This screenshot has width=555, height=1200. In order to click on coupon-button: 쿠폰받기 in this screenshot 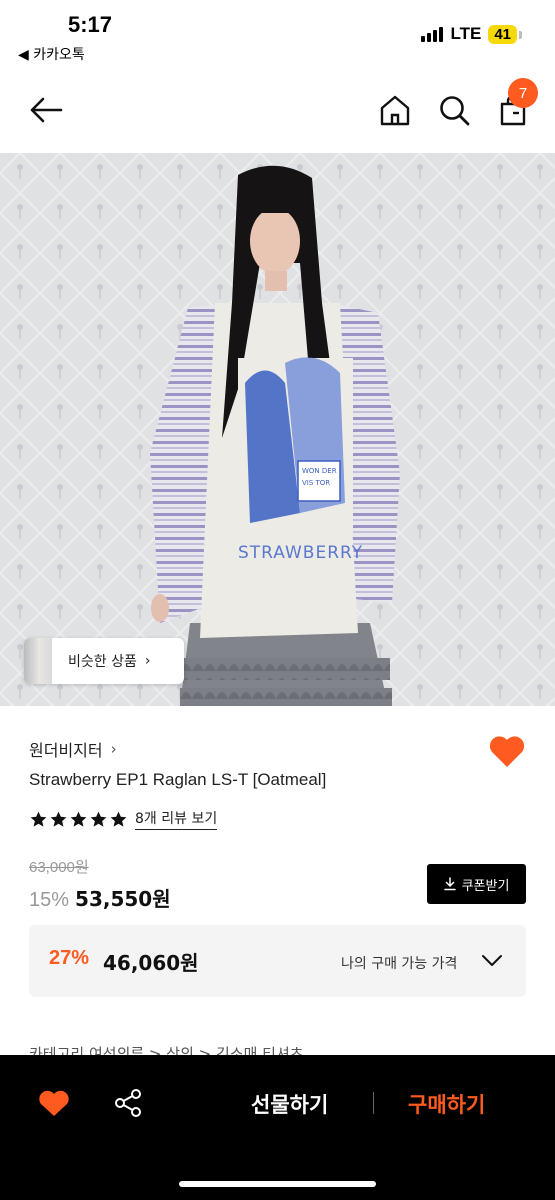, I will do `click(476, 884)`.